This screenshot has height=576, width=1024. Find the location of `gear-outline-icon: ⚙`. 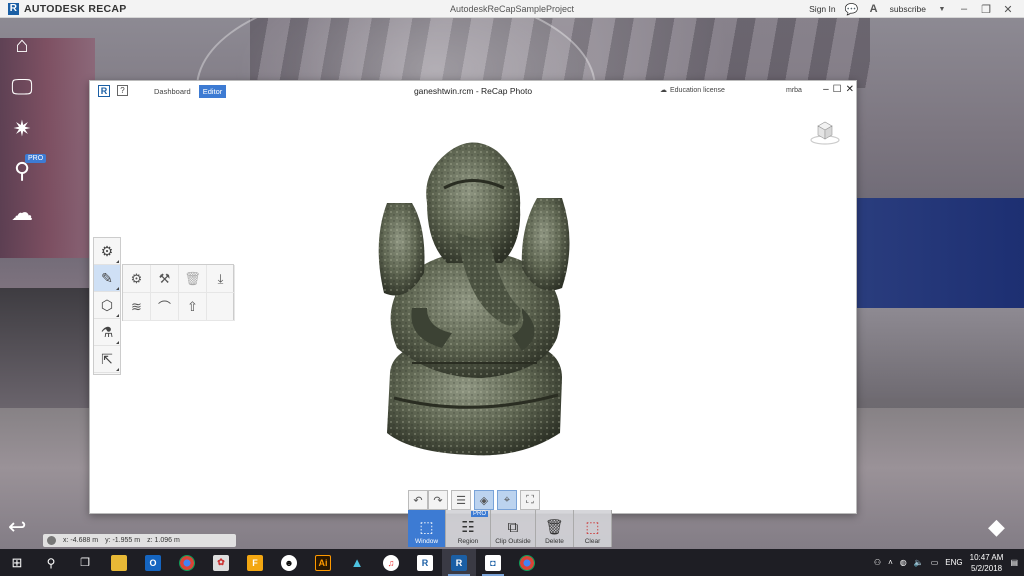

gear-outline-icon: ⚙ is located at coordinates (136, 278).